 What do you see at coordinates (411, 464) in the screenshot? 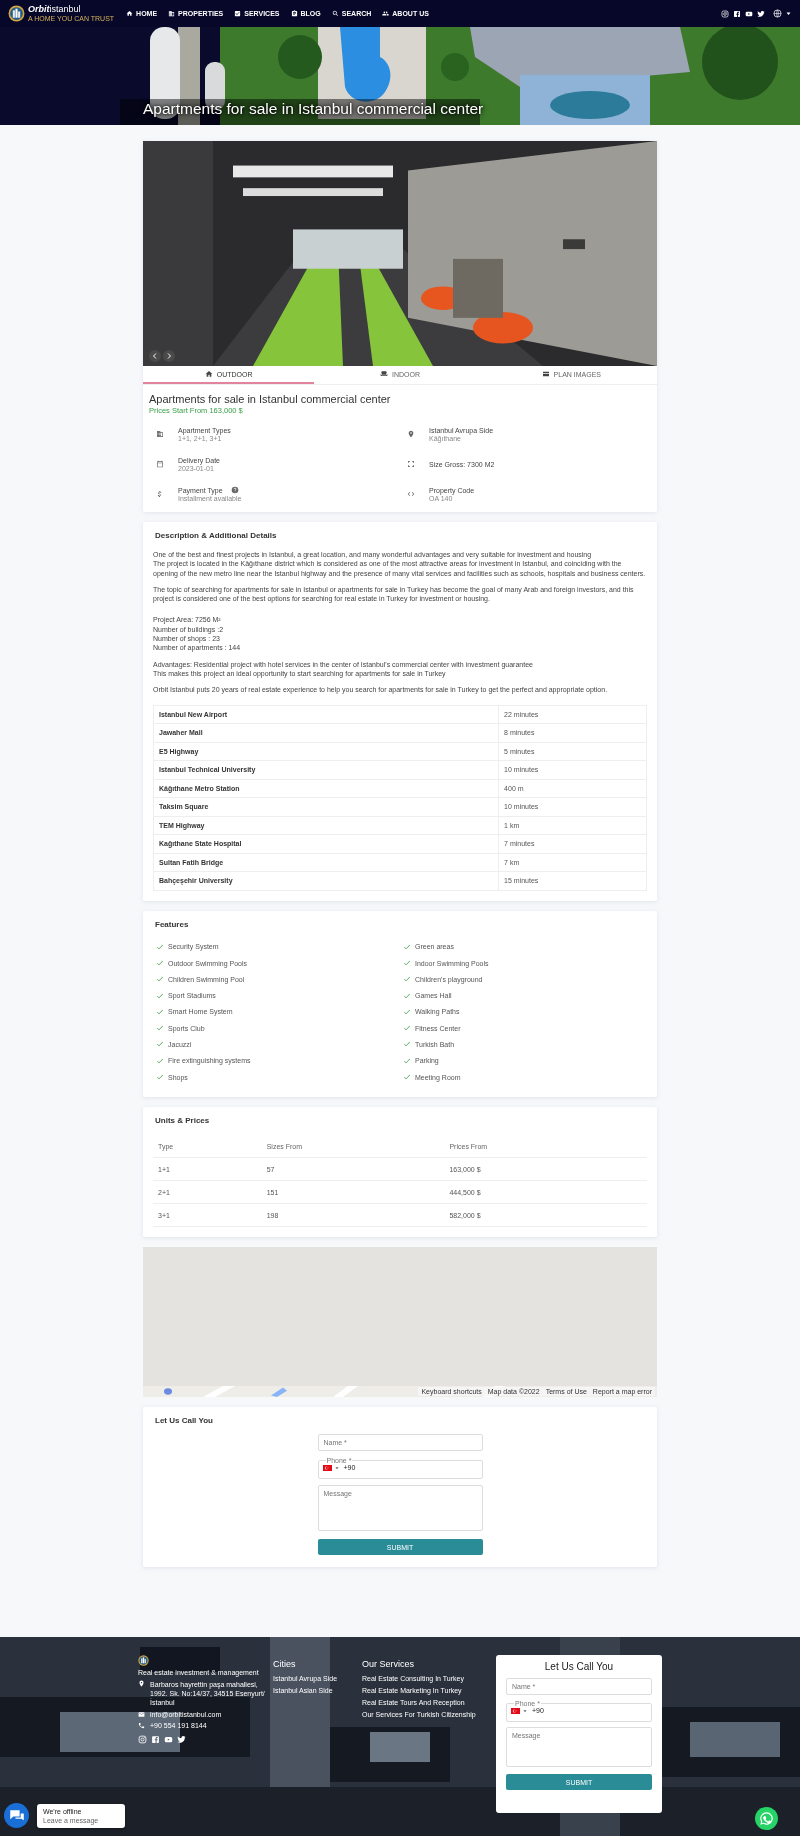
I see `expand-icon` at bounding box center [411, 464].